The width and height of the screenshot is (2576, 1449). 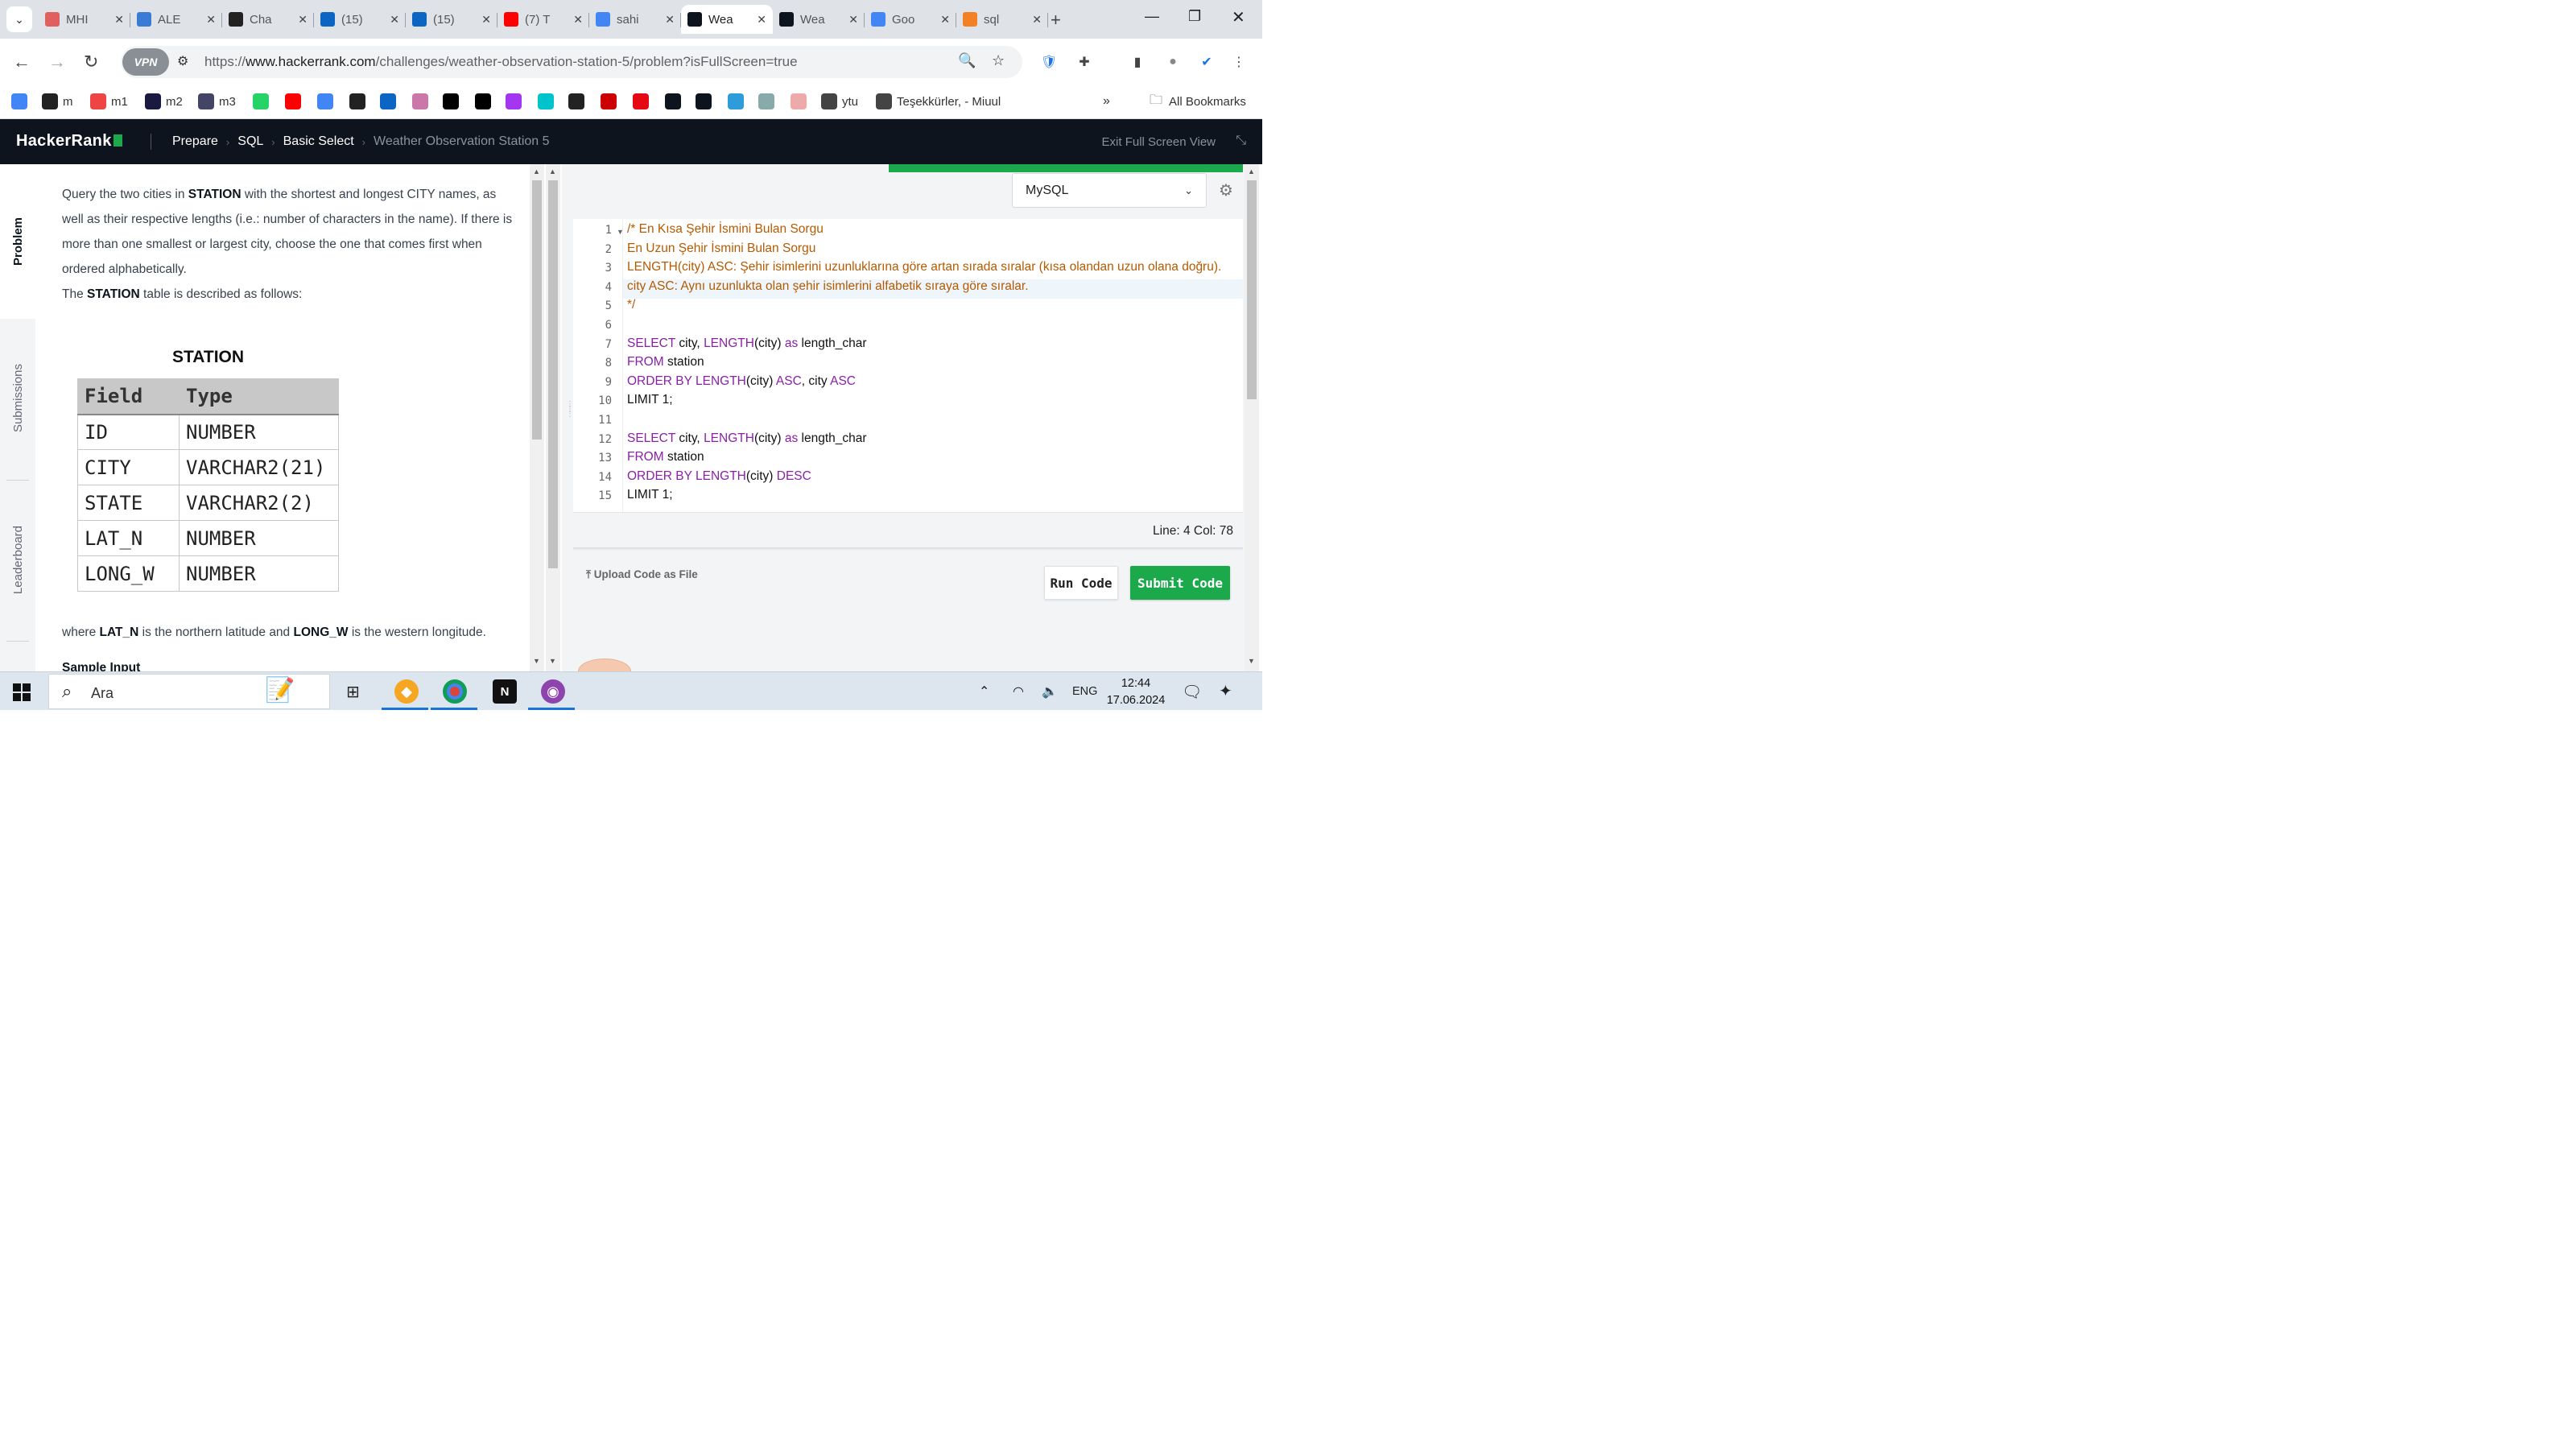 I want to click on browser-tab: (15) ✕, so click(x=451, y=19).